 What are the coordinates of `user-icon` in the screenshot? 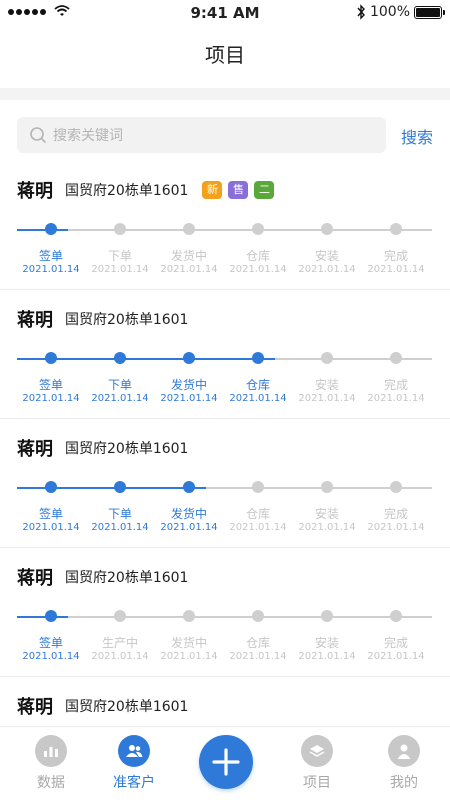 It's located at (404, 751).